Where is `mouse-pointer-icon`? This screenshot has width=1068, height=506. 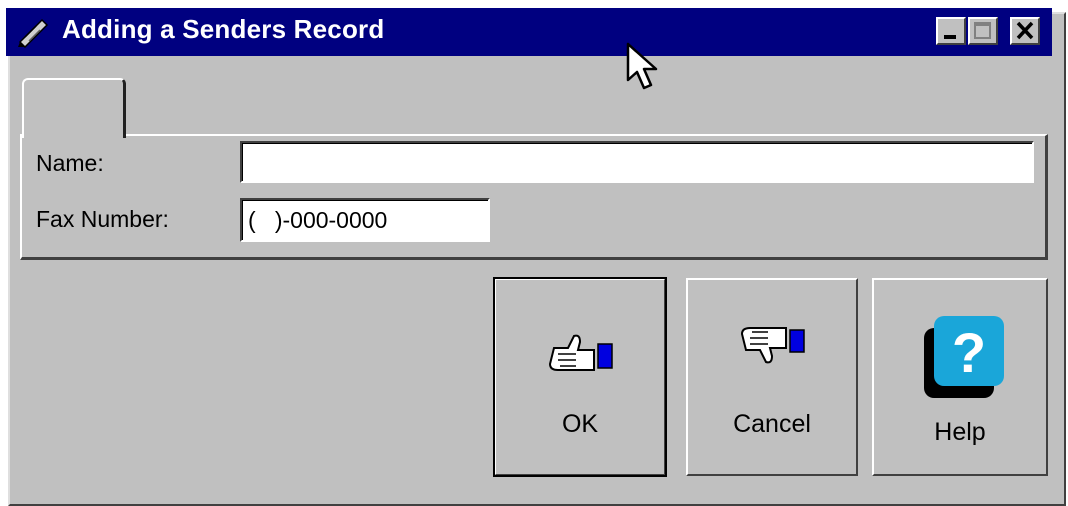 mouse-pointer-icon is located at coordinates (644, 68).